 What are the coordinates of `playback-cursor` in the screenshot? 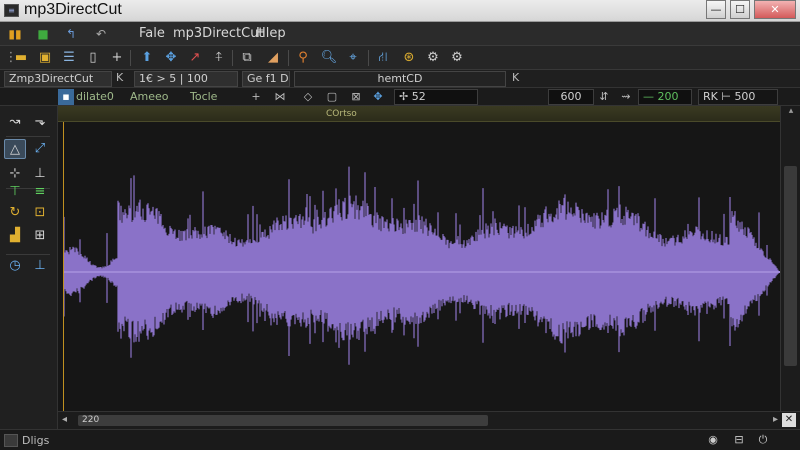 It's located at (63, 266).